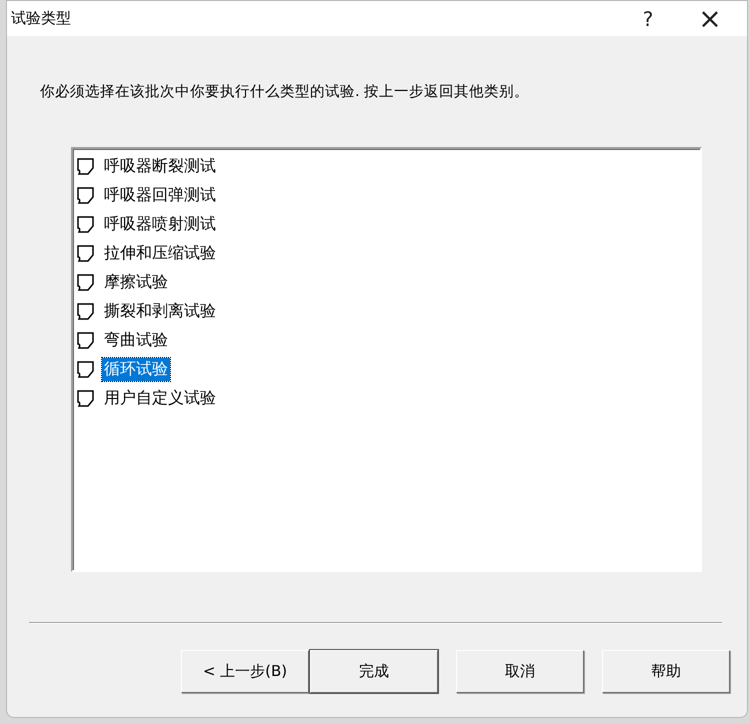 This screenshot has width=750, height=724. What do you see at coordinates (160, 195) in the screenshot?
I see `test-type-item: 呼吸器回弹测试` at bounding box center [160, 195].